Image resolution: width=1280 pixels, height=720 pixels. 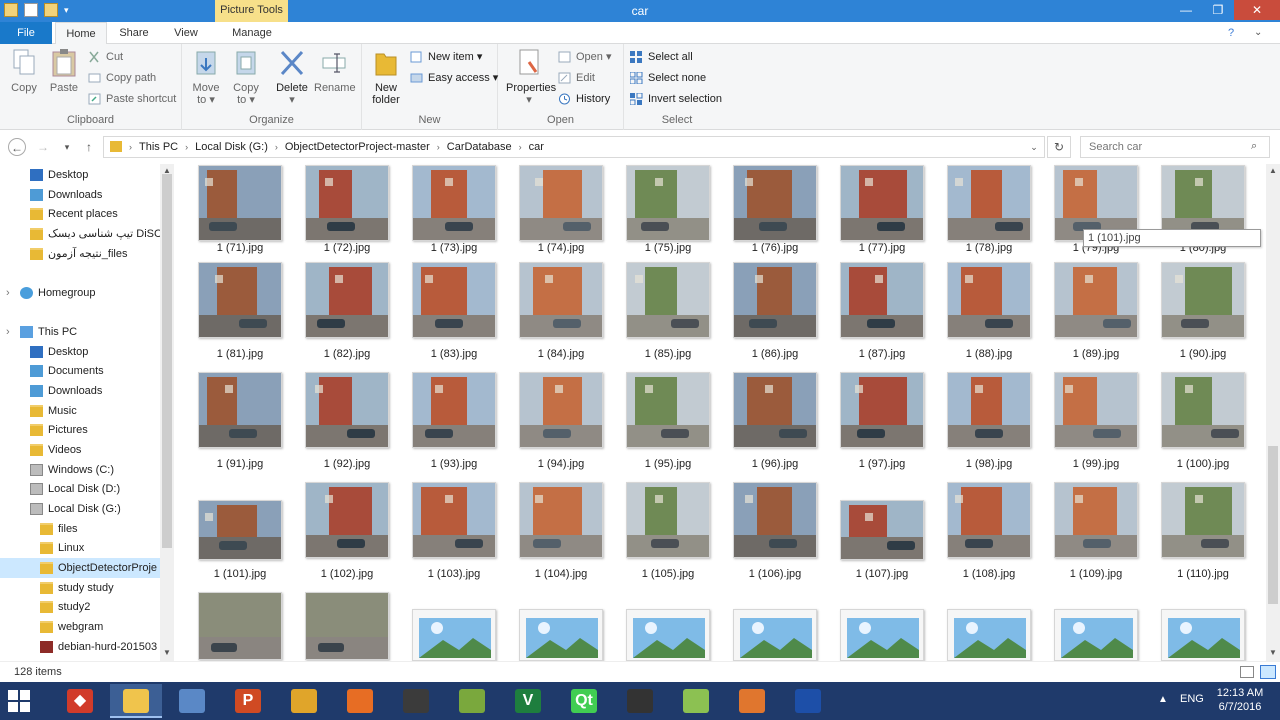 What do you see at coordinates (1164, 700) in the screenshot?
I see `show-hidden-icons-icon: ▲` at bounding box center [1164, 700].